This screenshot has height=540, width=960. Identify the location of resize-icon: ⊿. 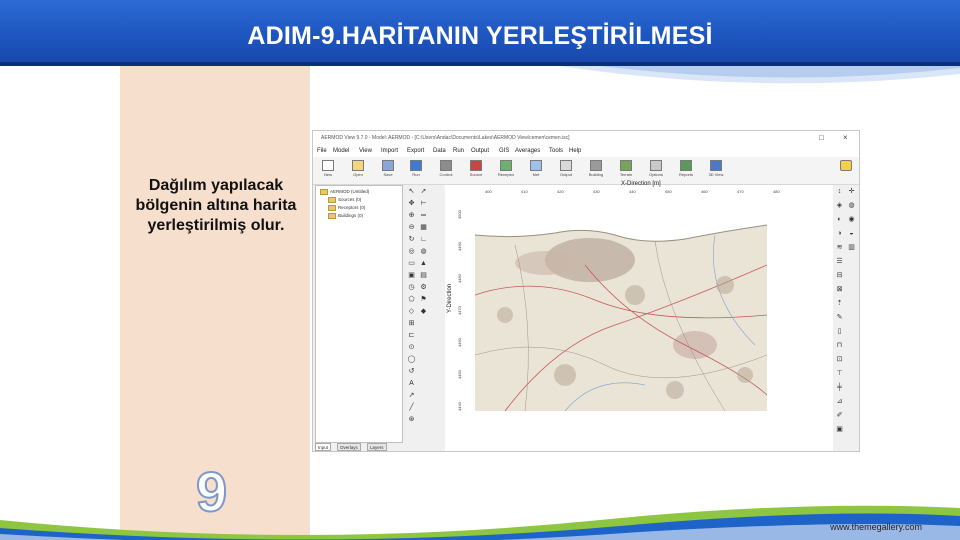
(839, 401).